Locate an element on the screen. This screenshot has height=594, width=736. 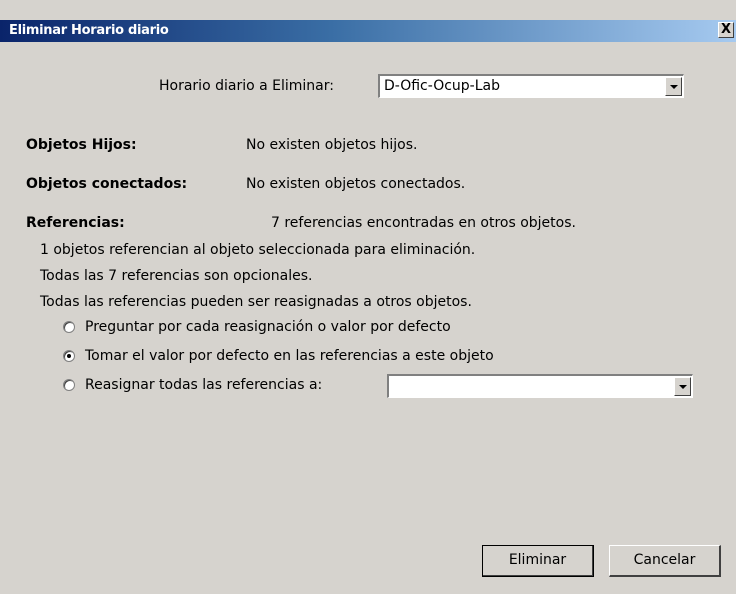
children-label: Objetos Hijos: is located at coordinates (81, 145).